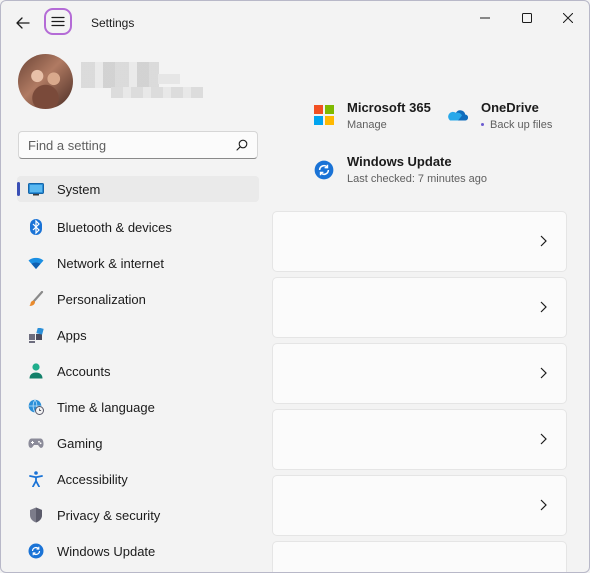 This screenshot has width=590, height=573. What do you see at coordinates (36, 443) in the screenshot?
I see `gamepad-icon` at bounding box center [36, 443].